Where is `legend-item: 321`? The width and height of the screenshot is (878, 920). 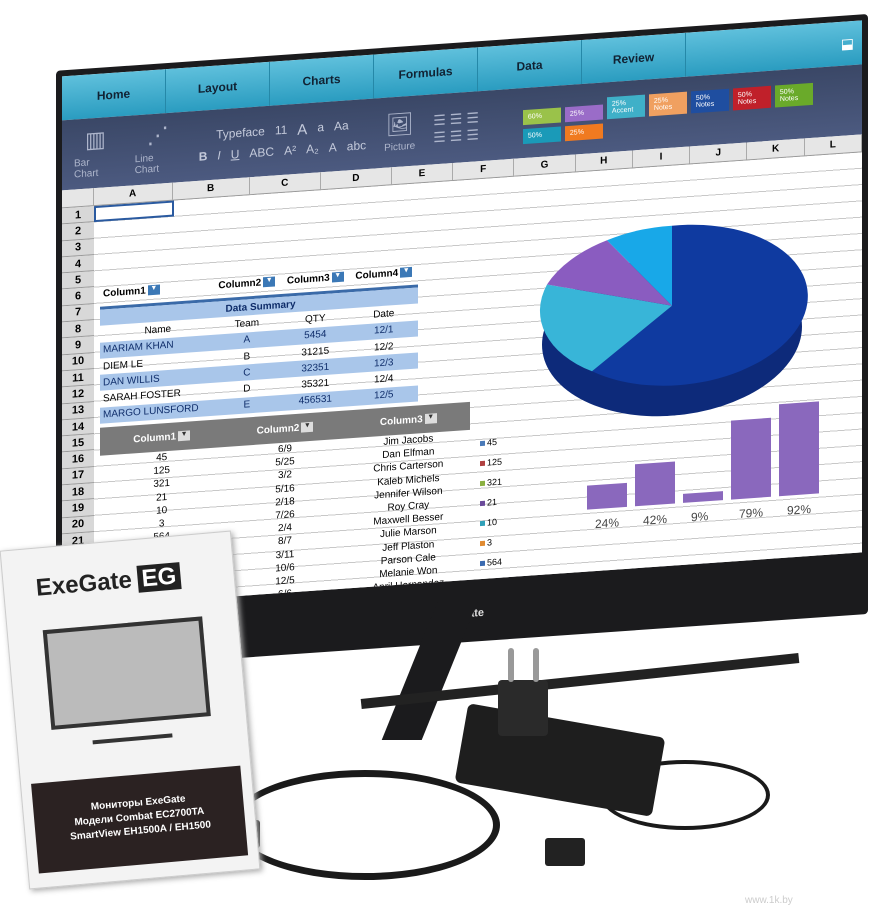
legend-item: 321 is located at coordinates (491, 483).